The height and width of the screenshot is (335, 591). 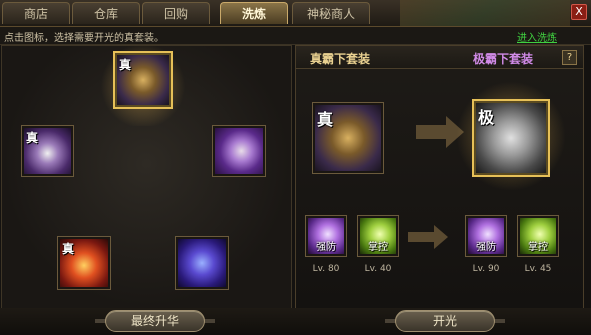 I want to click on item-slot-tiger, so click(x=239, y=151).